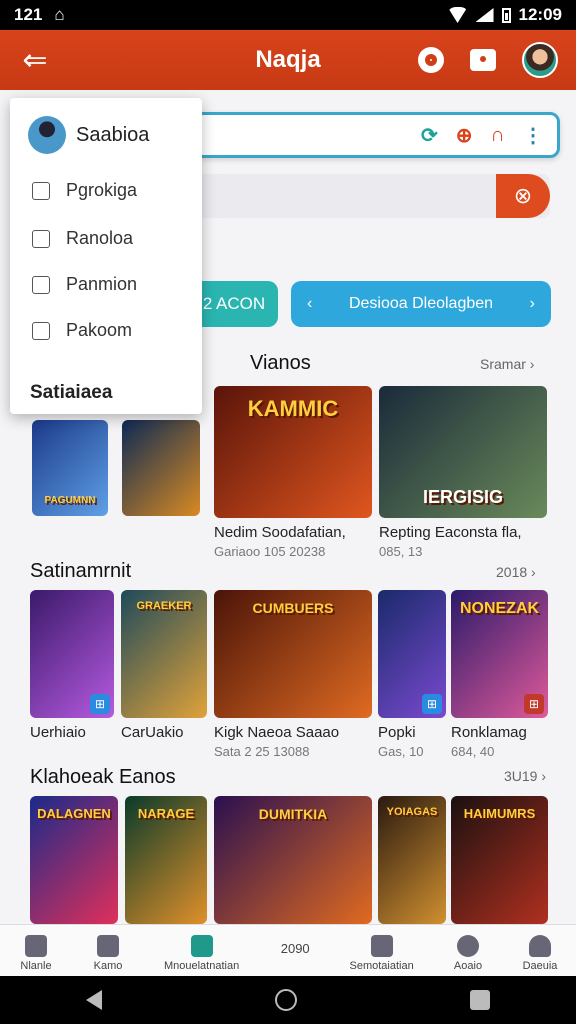  Describe the element at coordinates (270, 551) in the screenshot. I see `game-meta: Gariaoo 105 20238` at that location.